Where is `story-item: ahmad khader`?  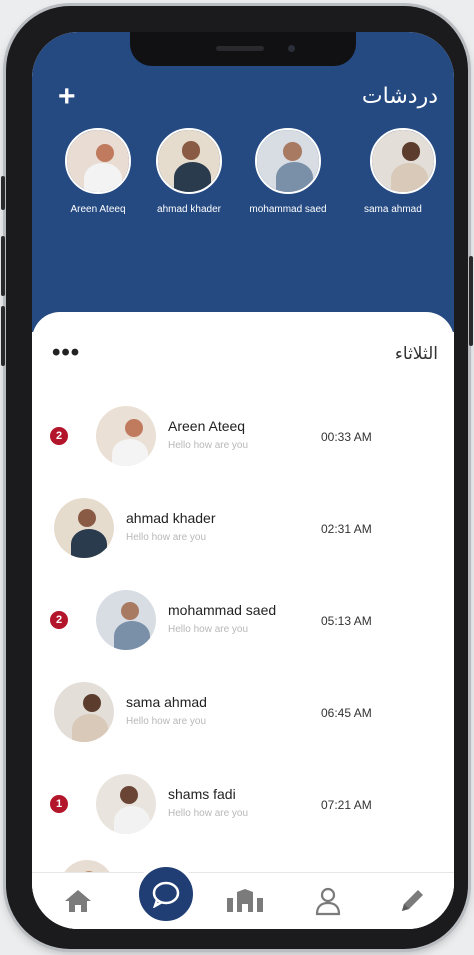 story-item: ahmad khader is located at coordinates (189, 171).